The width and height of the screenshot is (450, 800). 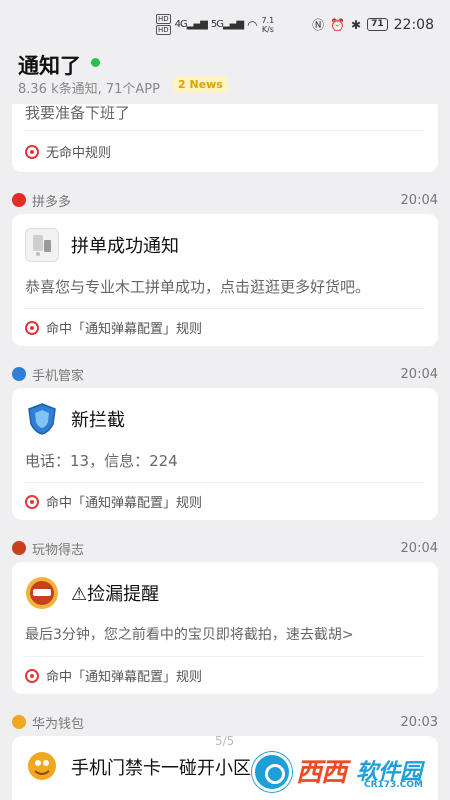 What do you see at coordinates (78, 113) in the screenshot?
I see `notification-message: 我要准备下班了` at bounding box center [78, 113].